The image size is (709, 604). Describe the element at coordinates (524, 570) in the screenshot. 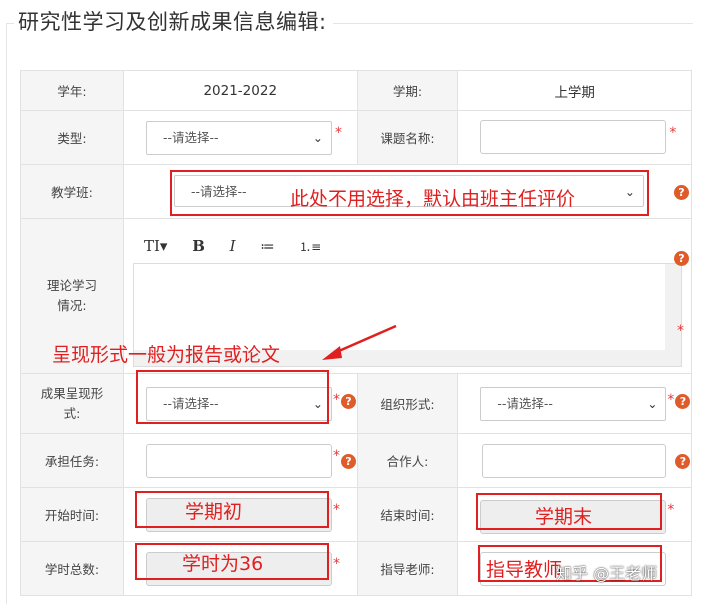

I see `advisor-annotation-text: 指导教师` at that location.